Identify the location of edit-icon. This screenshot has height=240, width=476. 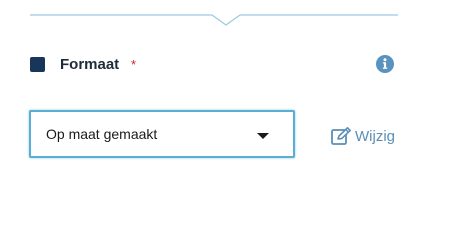
(341, 135).